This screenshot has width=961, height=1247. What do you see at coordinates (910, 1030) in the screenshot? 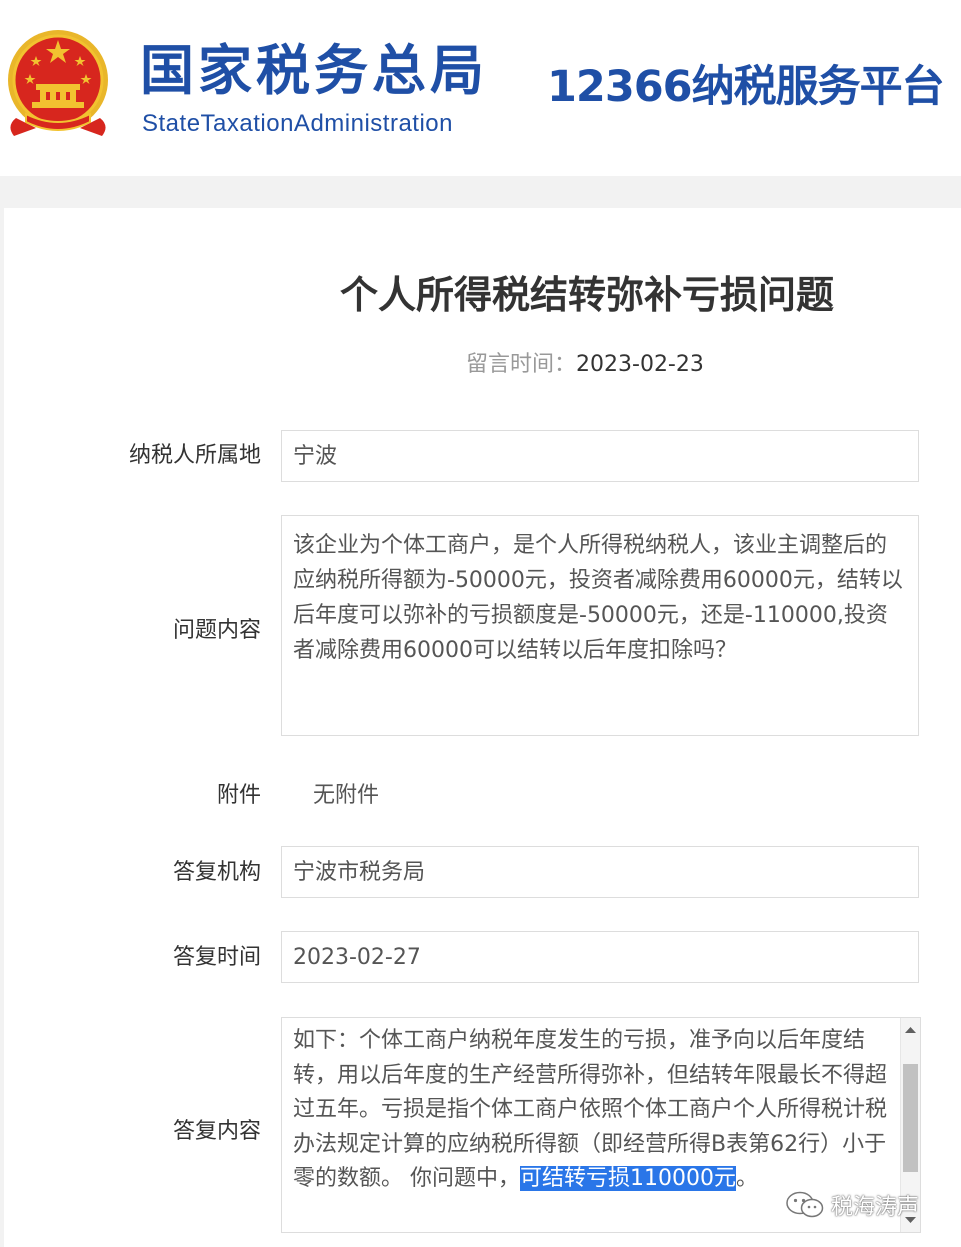
I see `scroll-up-arrow-icon` at bounding box center [910, 1030].